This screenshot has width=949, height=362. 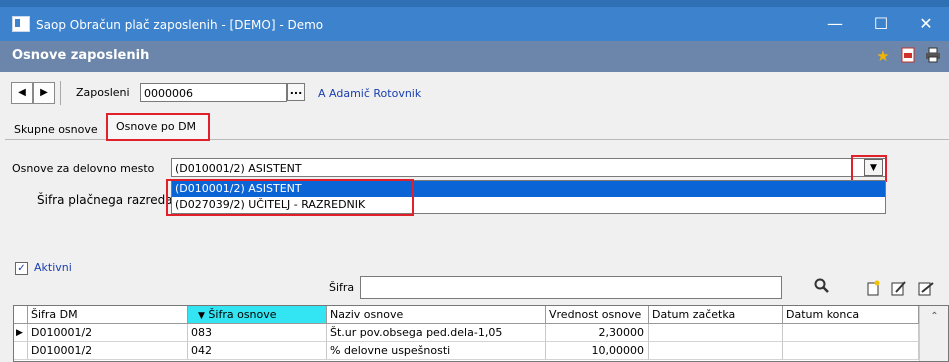 I want to click on module-title: Osnove zaposlenih, so click(x=81, y=55).